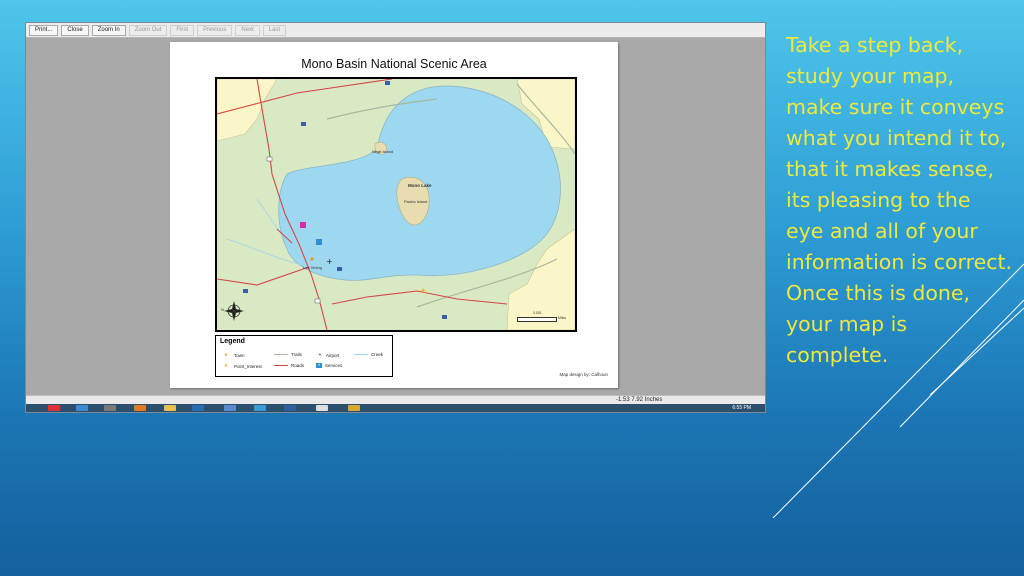 This screenshot has width=1024, height=576. What do you see at coordinates (583, 374) in the screenshot?
I see `map-credit: Map design by: Calhoun` at bounding box center [583, 374].